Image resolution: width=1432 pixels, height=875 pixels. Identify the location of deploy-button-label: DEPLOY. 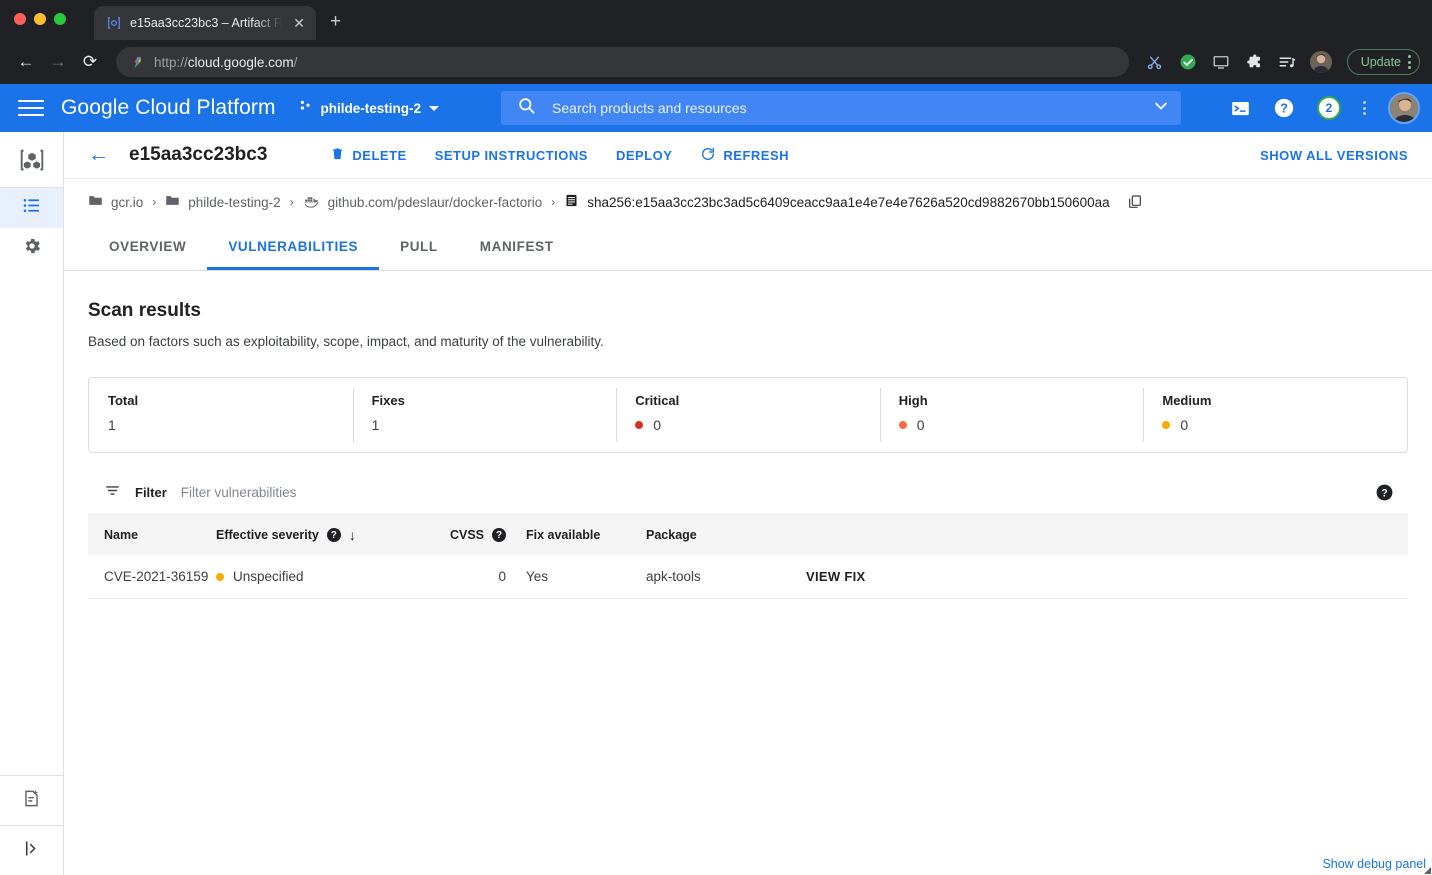
(644, 155).